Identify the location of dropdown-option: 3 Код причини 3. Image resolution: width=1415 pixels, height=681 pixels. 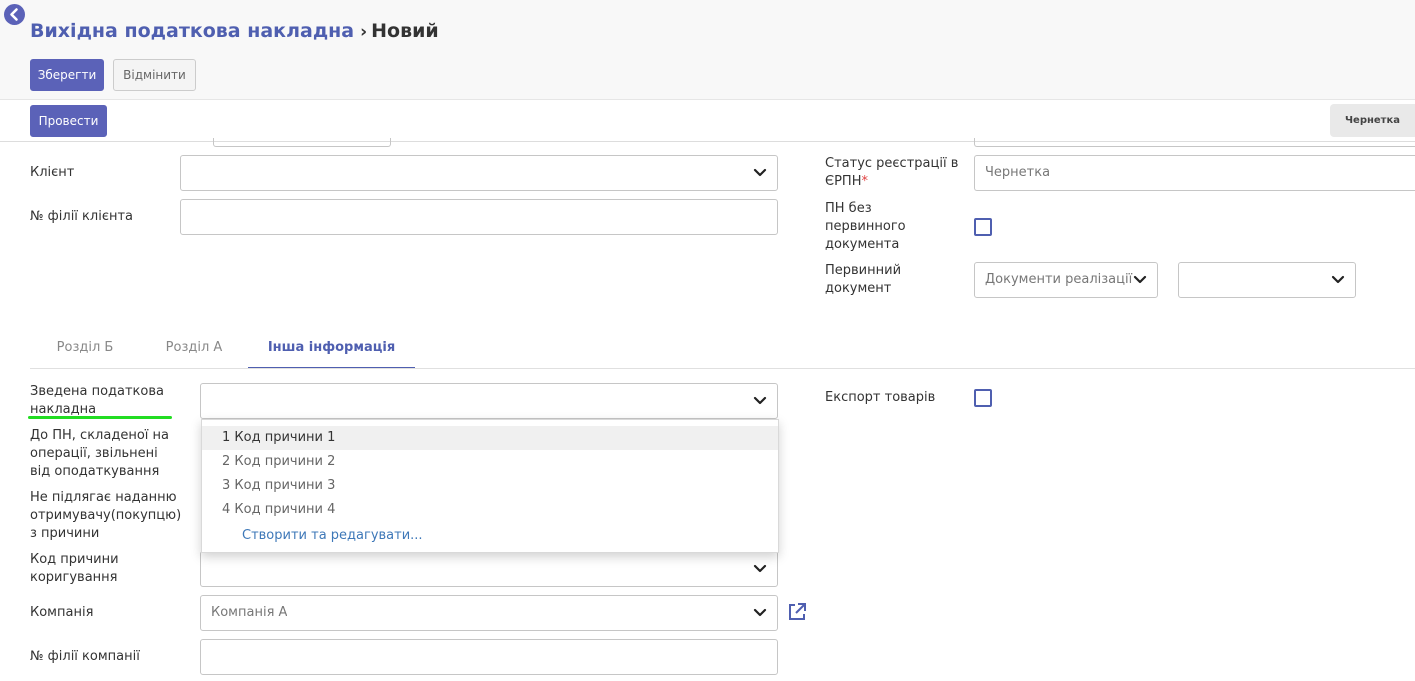
(490, 486).